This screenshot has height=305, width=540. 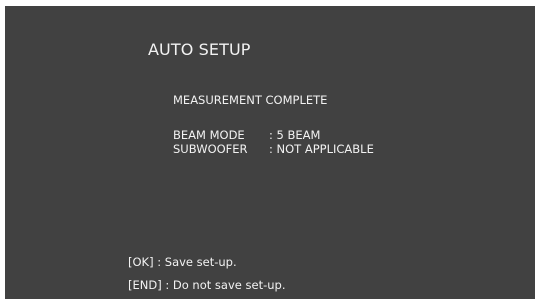 What do you see at coordinates (200, 262) in the screenshot?
I see `ok-action-text: Save set-up.` at bounding box center [200, 262].